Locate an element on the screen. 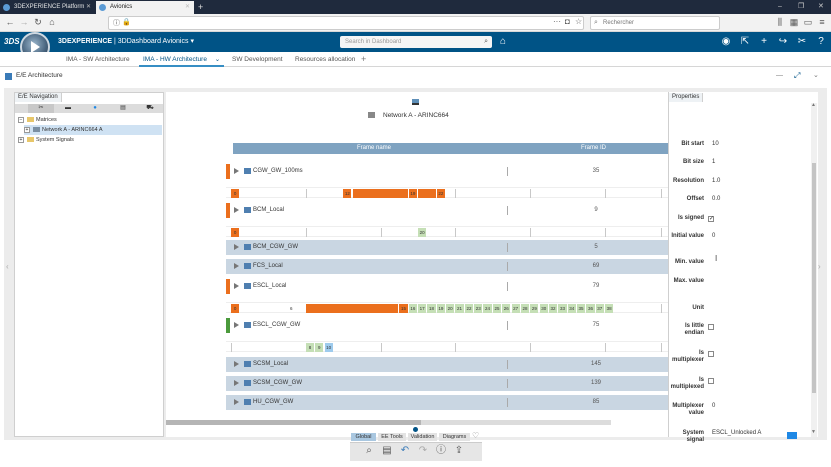  frame-row: SCSM_Local 145 is located at coordinates (447, 364).